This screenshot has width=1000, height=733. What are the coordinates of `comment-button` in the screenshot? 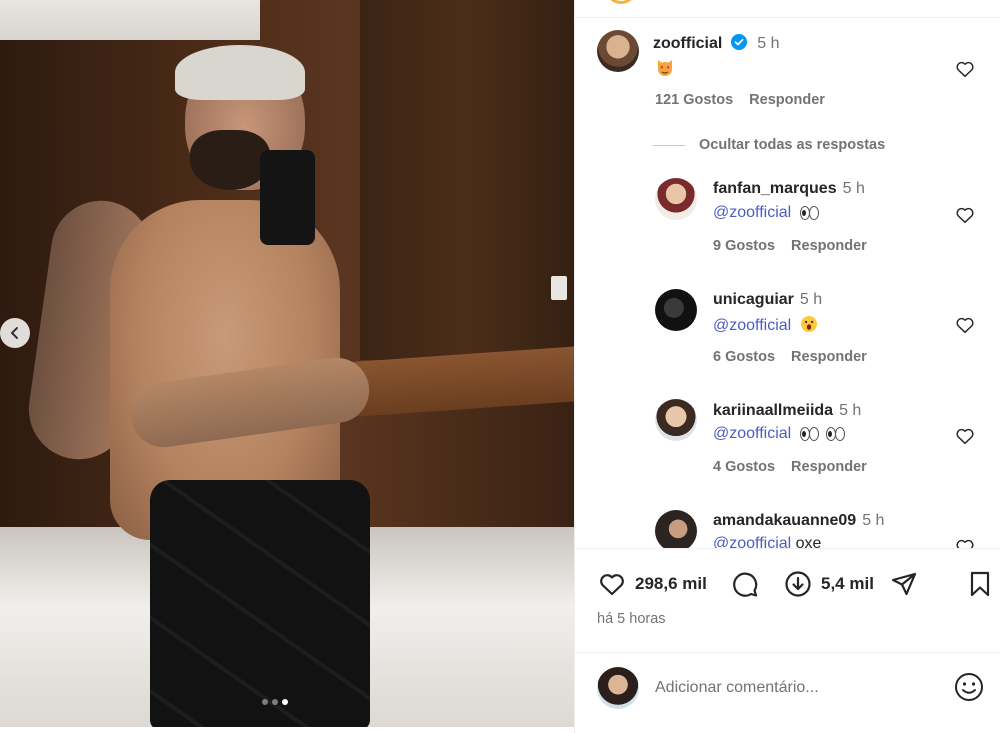 It's located at (744, 584).